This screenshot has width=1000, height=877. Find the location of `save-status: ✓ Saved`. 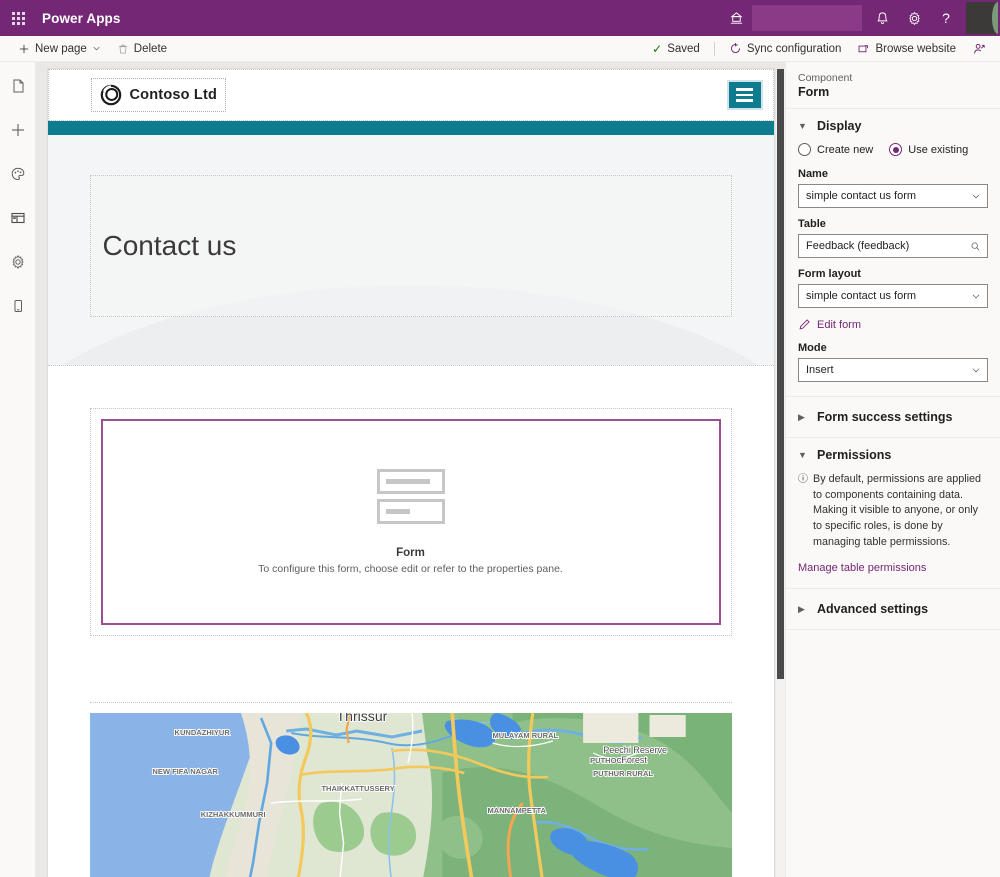

save-status: ✓ Saved is located at coordinates (676, 49).